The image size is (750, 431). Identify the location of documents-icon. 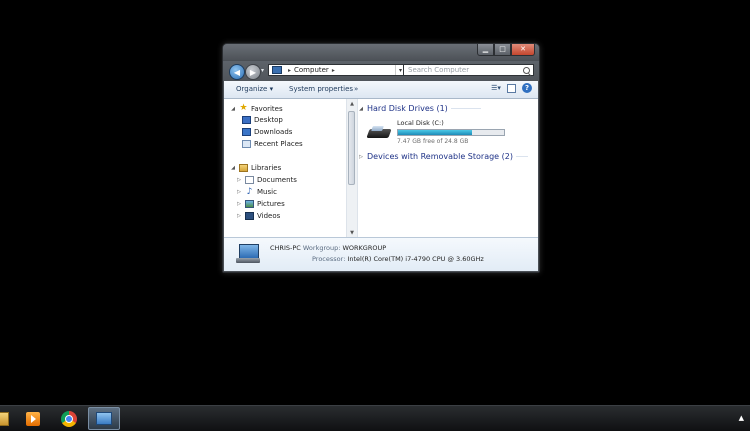
(249, 180).